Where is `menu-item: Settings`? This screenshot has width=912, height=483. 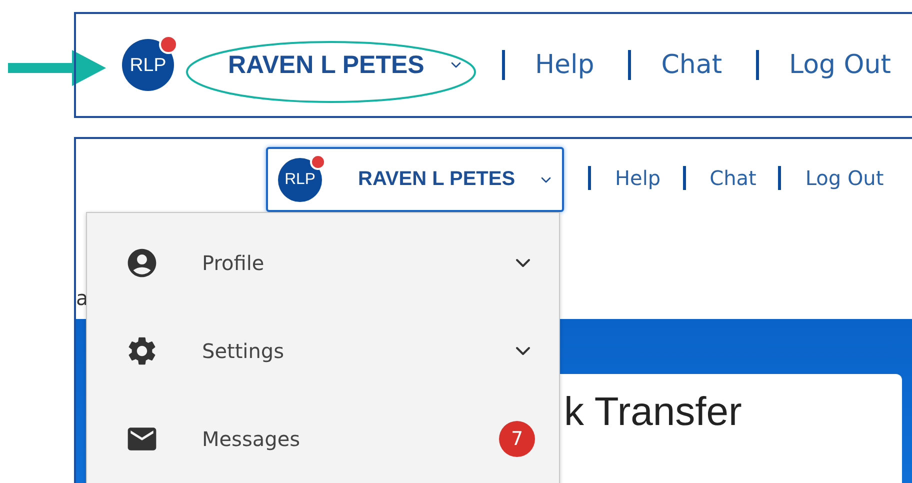
menu-item: Settings is located at coordinates (323, 351).